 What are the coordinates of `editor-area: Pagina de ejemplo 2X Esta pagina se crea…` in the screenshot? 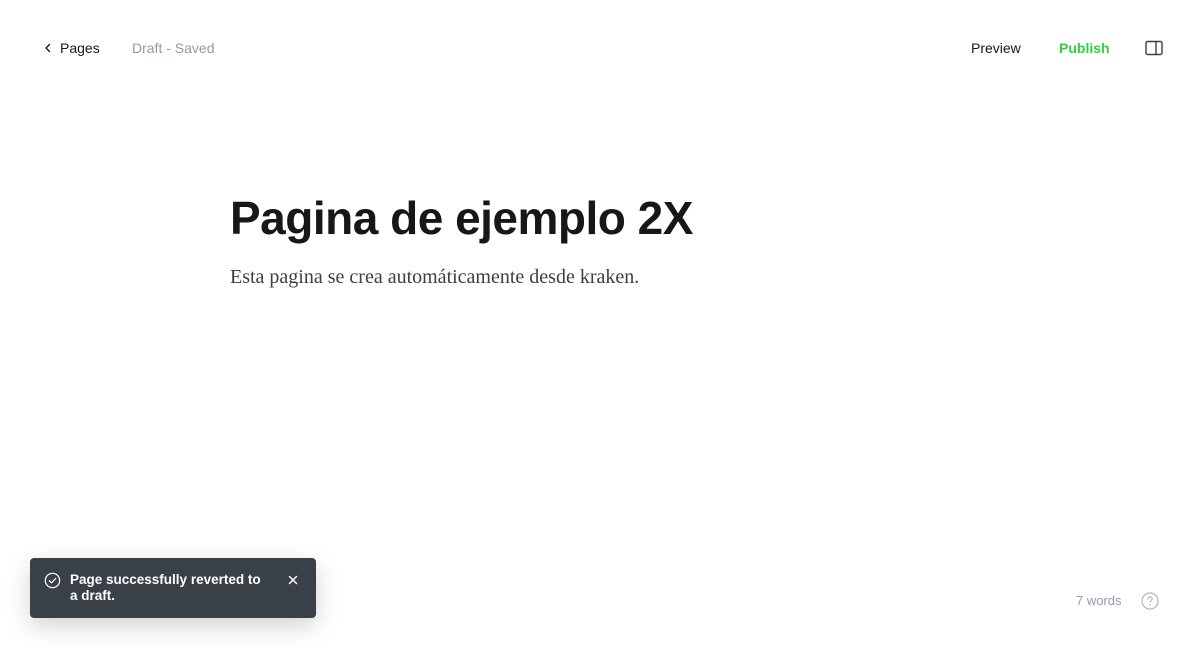 It's located at (600, 239).